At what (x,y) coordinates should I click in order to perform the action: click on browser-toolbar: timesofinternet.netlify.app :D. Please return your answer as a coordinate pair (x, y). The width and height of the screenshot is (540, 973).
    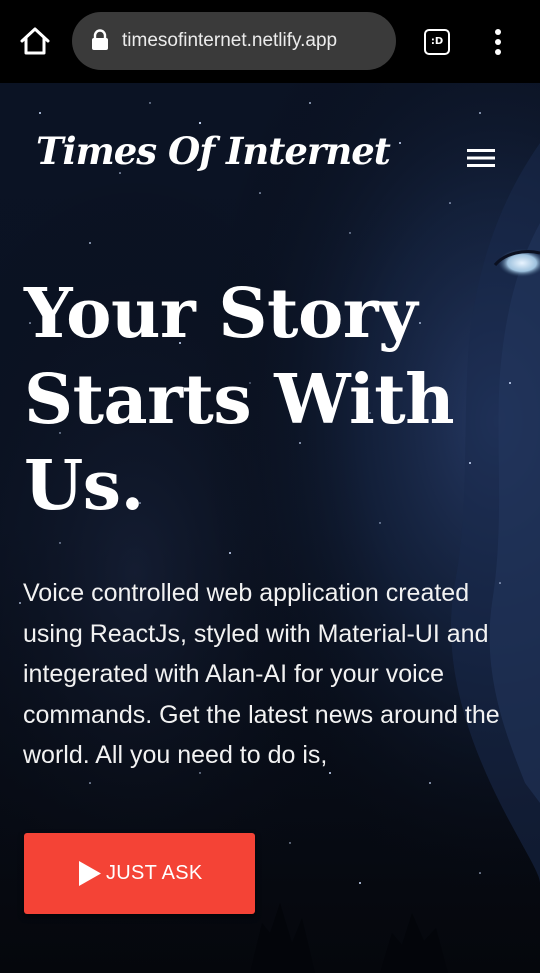
    Looking at the image, I should click on (270, 41).